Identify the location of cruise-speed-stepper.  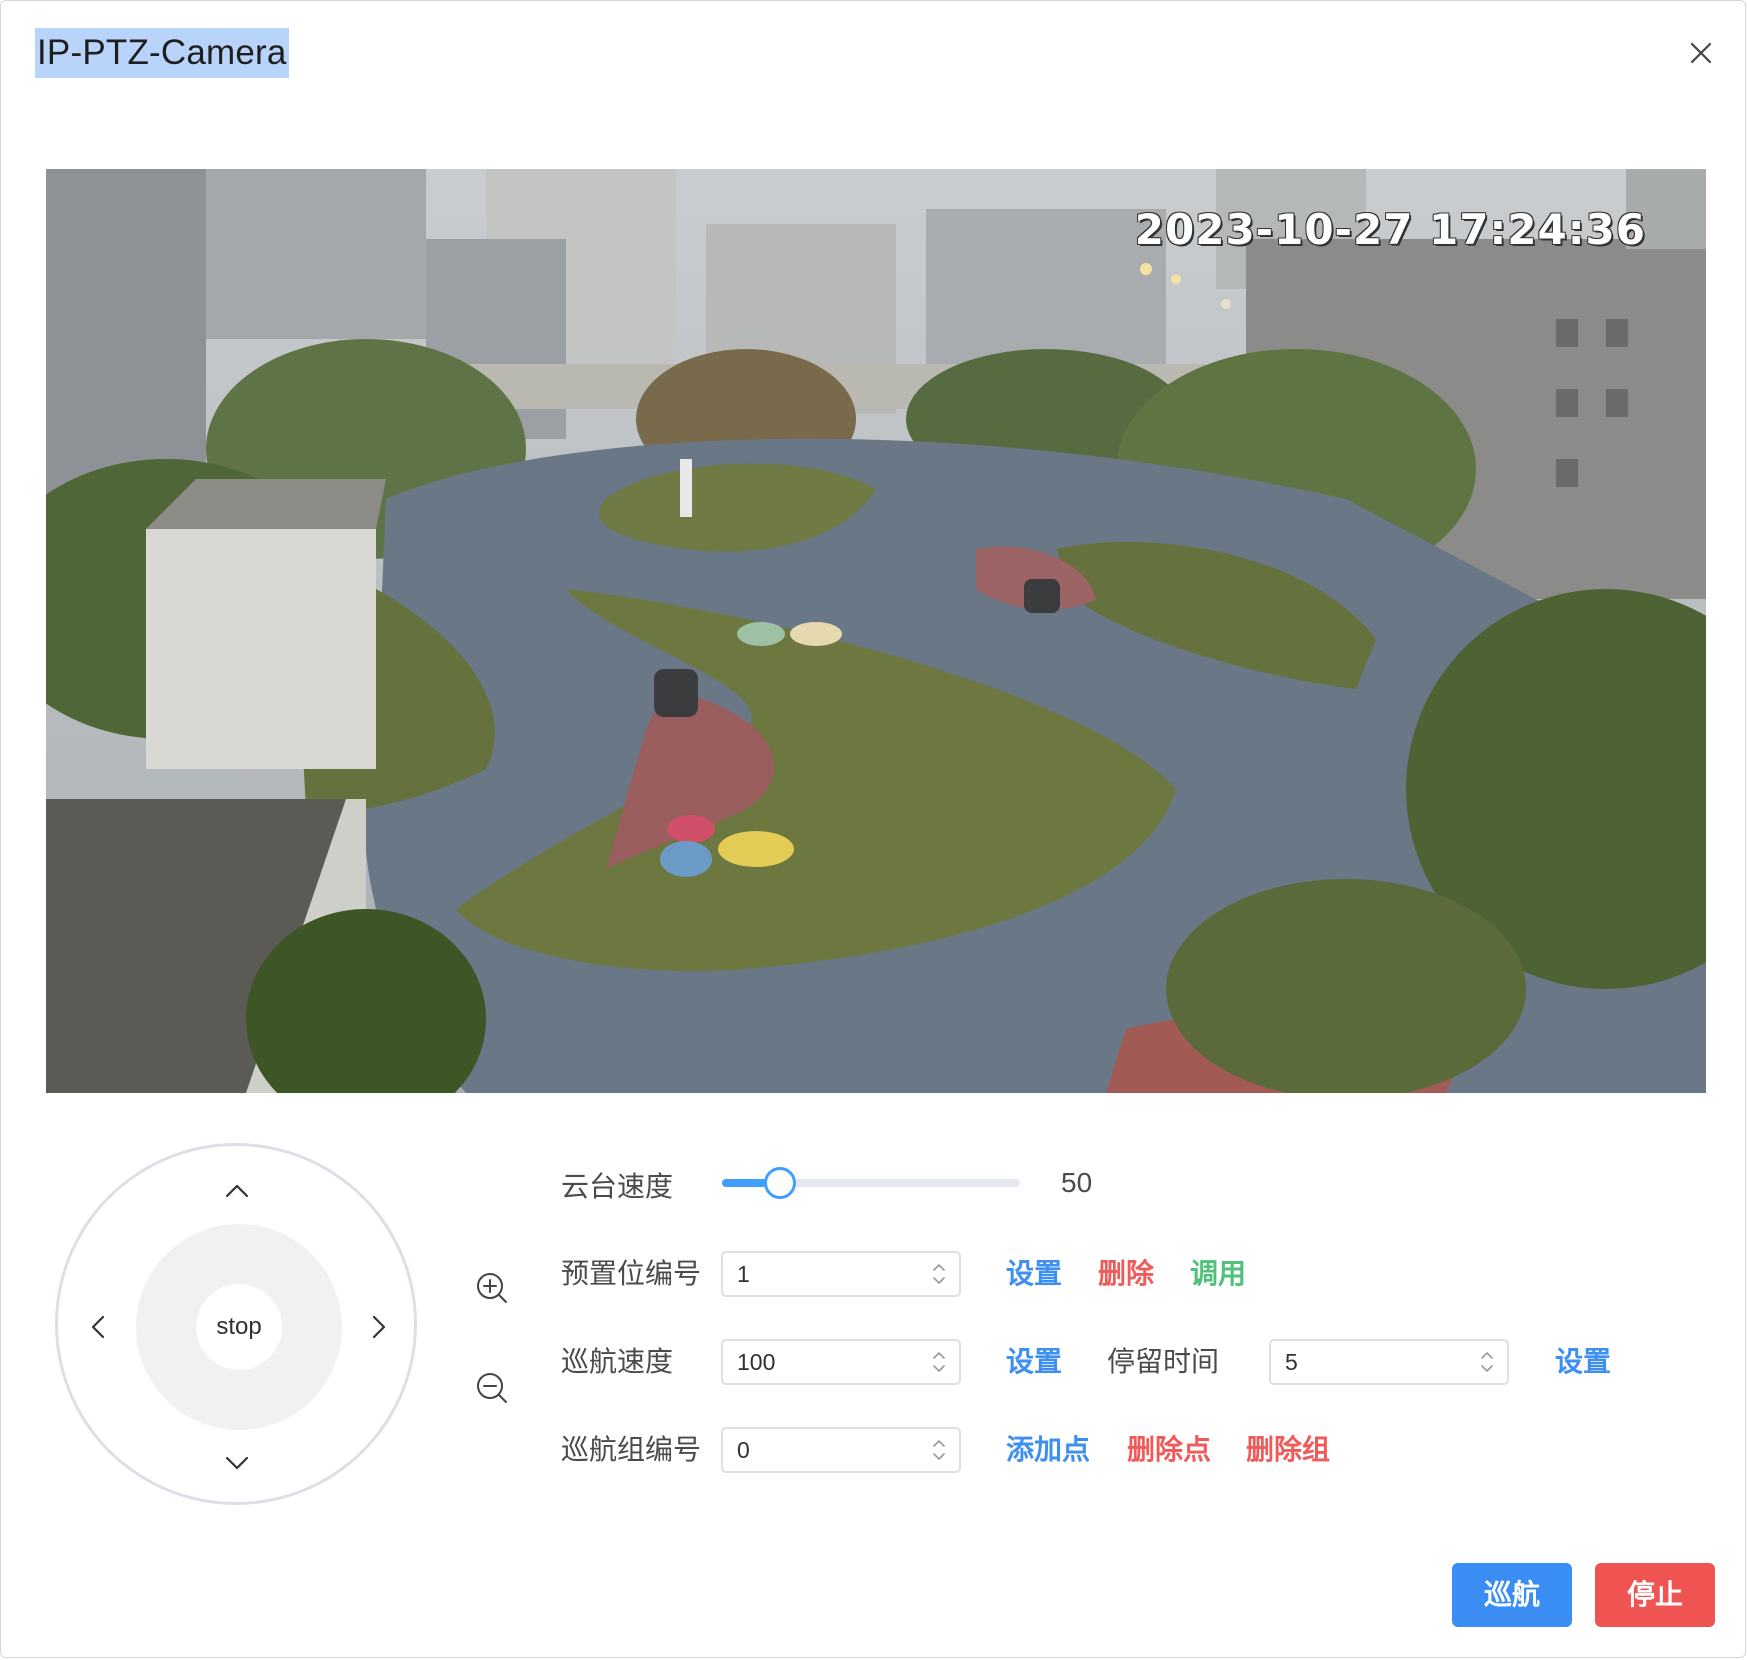
(841, 1362).